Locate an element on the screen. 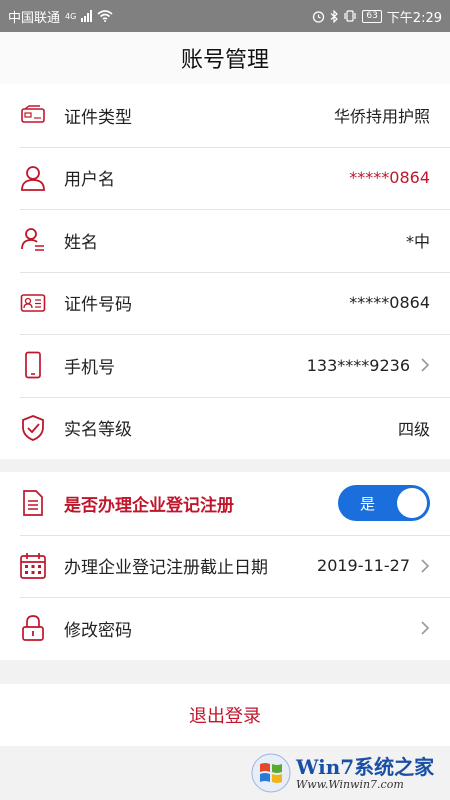 Image resolution: width=450 pixels, height=800 pixels. vibrate-icon is located at coordinates (350, 16).